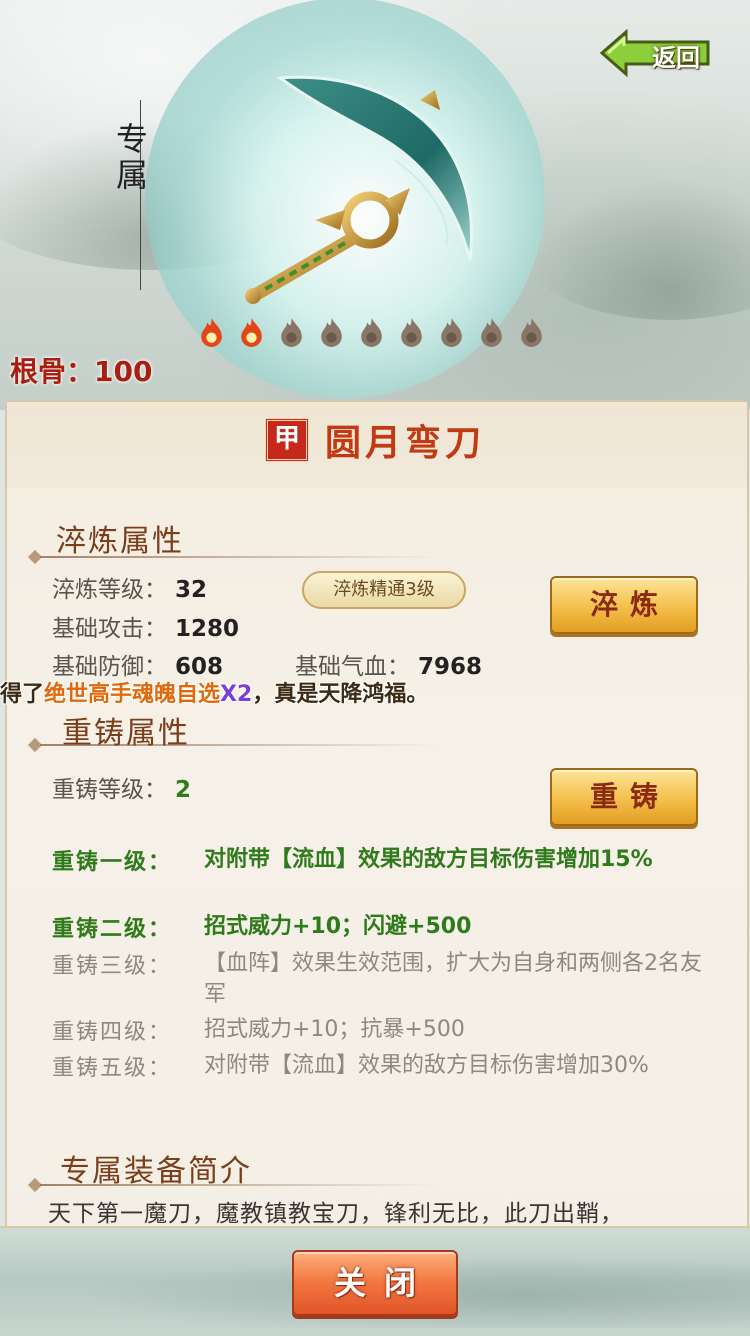  I want to click on recast-tier-text: 【血阵】效果生效范围，扩大为自身和两侧各2名友军, so click(453, 979).